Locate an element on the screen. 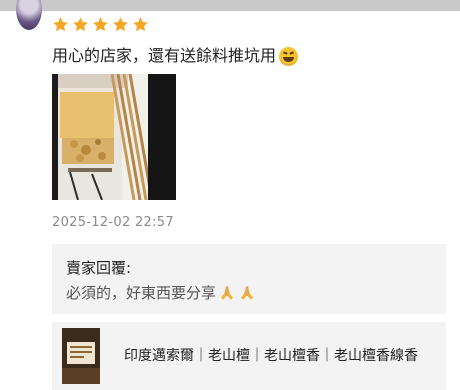  product-thumbnail is located at coordinates (81, 356).